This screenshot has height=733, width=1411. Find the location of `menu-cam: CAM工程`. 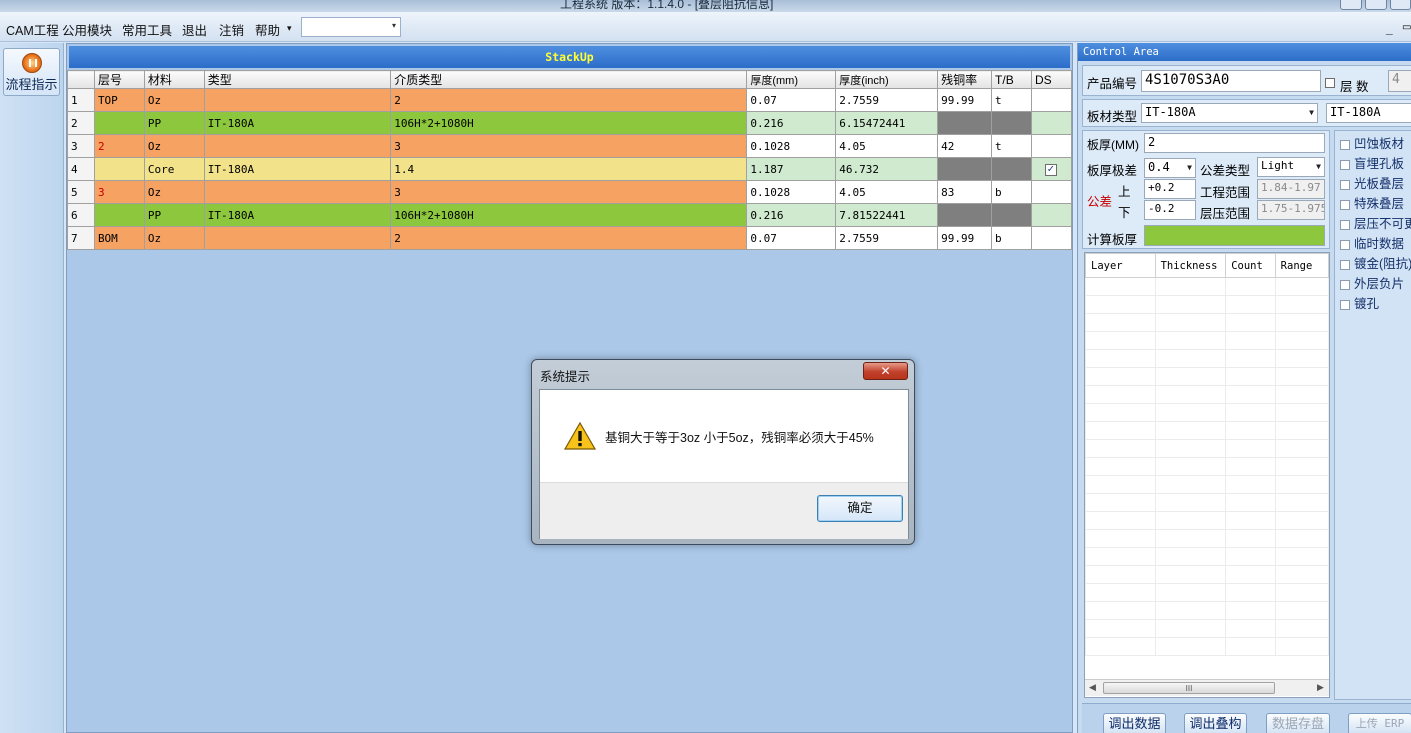

menu-cam: CAM工程 is located at coordinates (32, 29).